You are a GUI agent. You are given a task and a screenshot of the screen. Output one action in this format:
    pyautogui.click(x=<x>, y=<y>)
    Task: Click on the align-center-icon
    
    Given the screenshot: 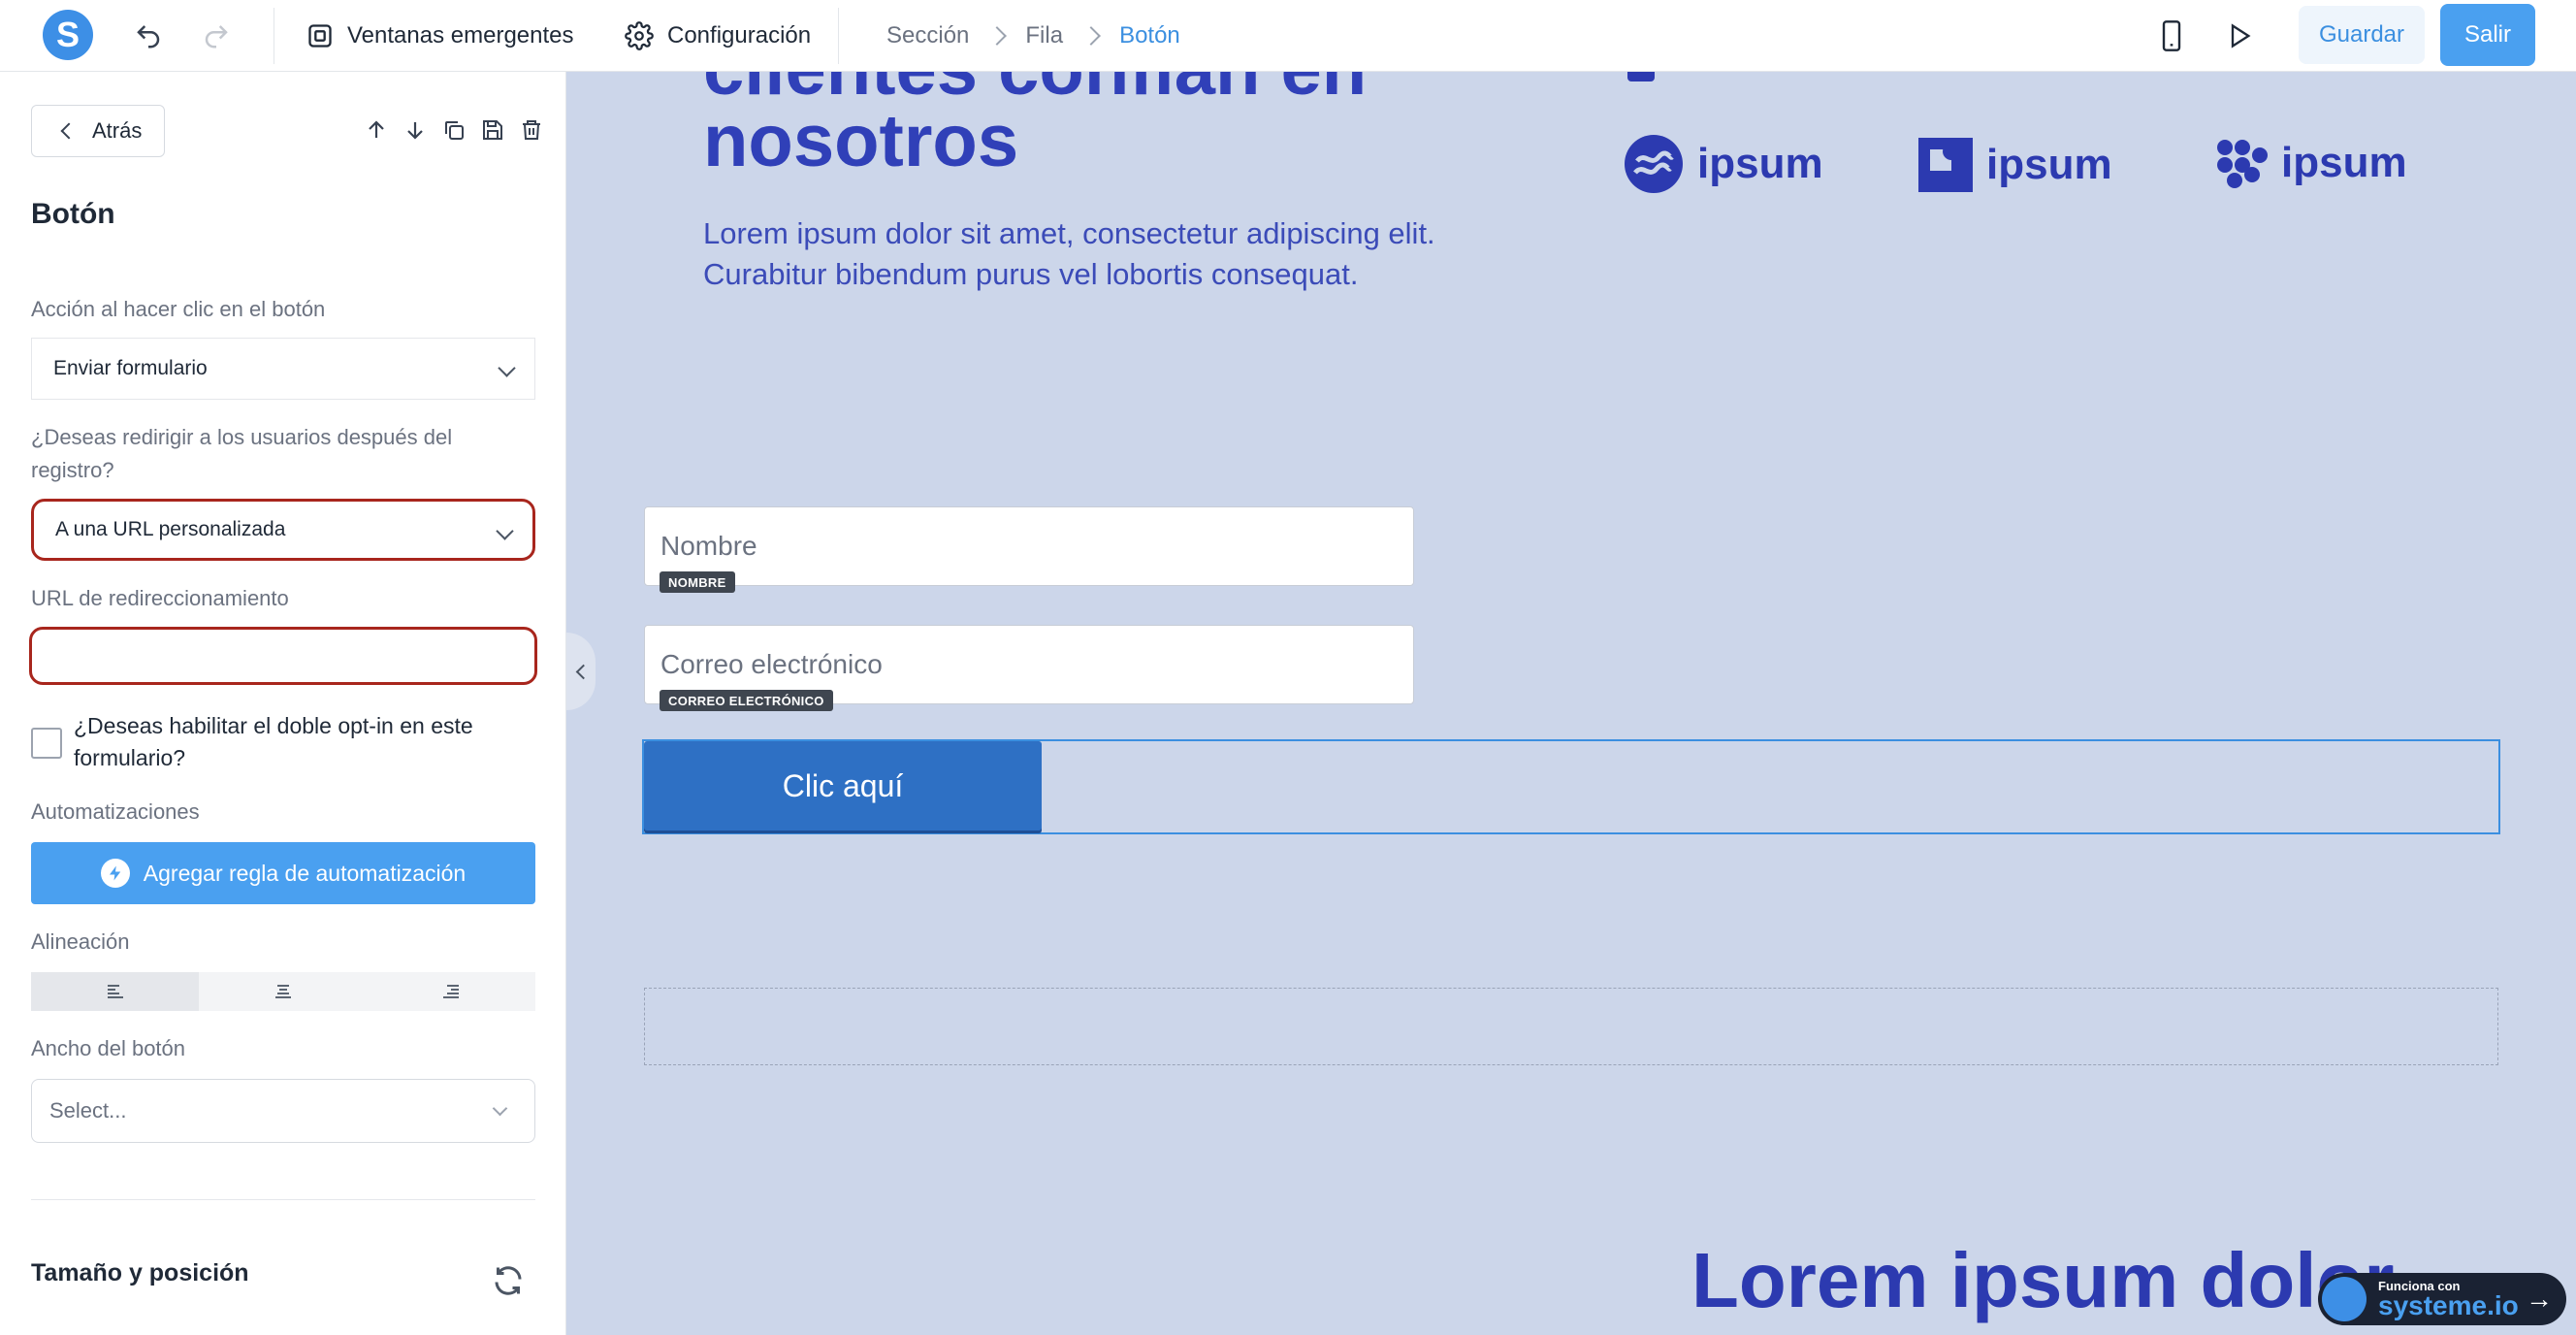 What is the action you would take?
    pyautogui.click(x=283, y=991)
    